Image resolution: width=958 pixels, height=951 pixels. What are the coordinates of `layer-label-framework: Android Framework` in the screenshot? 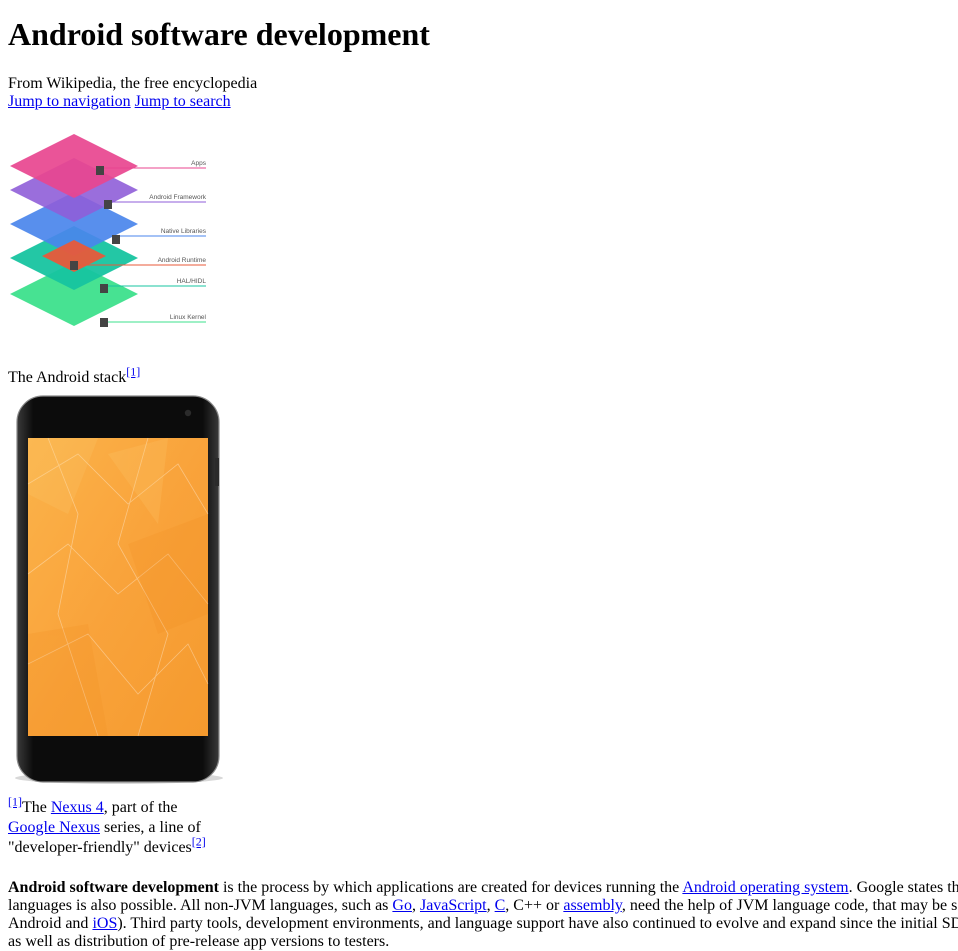 It's located at (177, 197).